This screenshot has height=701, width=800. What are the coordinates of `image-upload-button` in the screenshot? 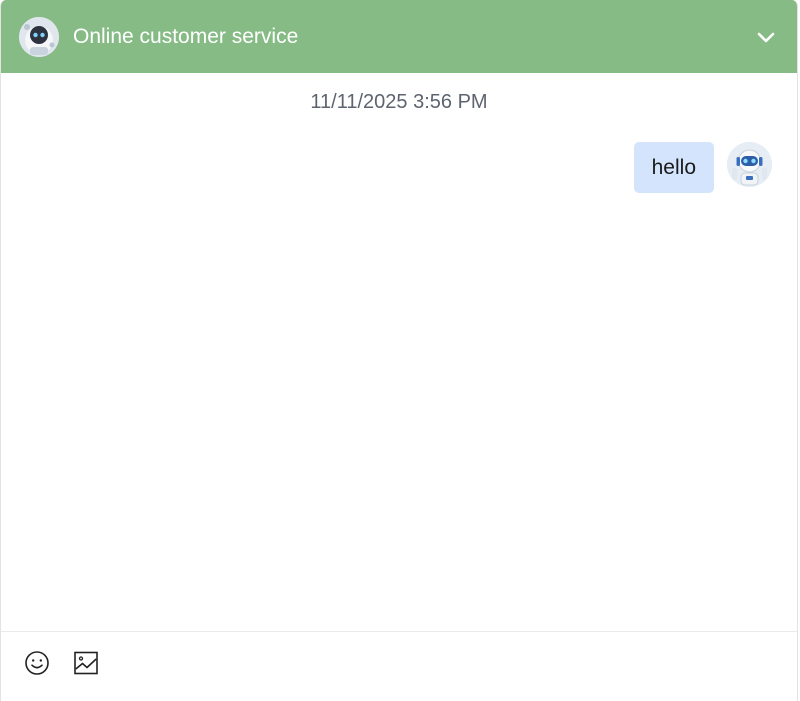 It's located at (86, 663).